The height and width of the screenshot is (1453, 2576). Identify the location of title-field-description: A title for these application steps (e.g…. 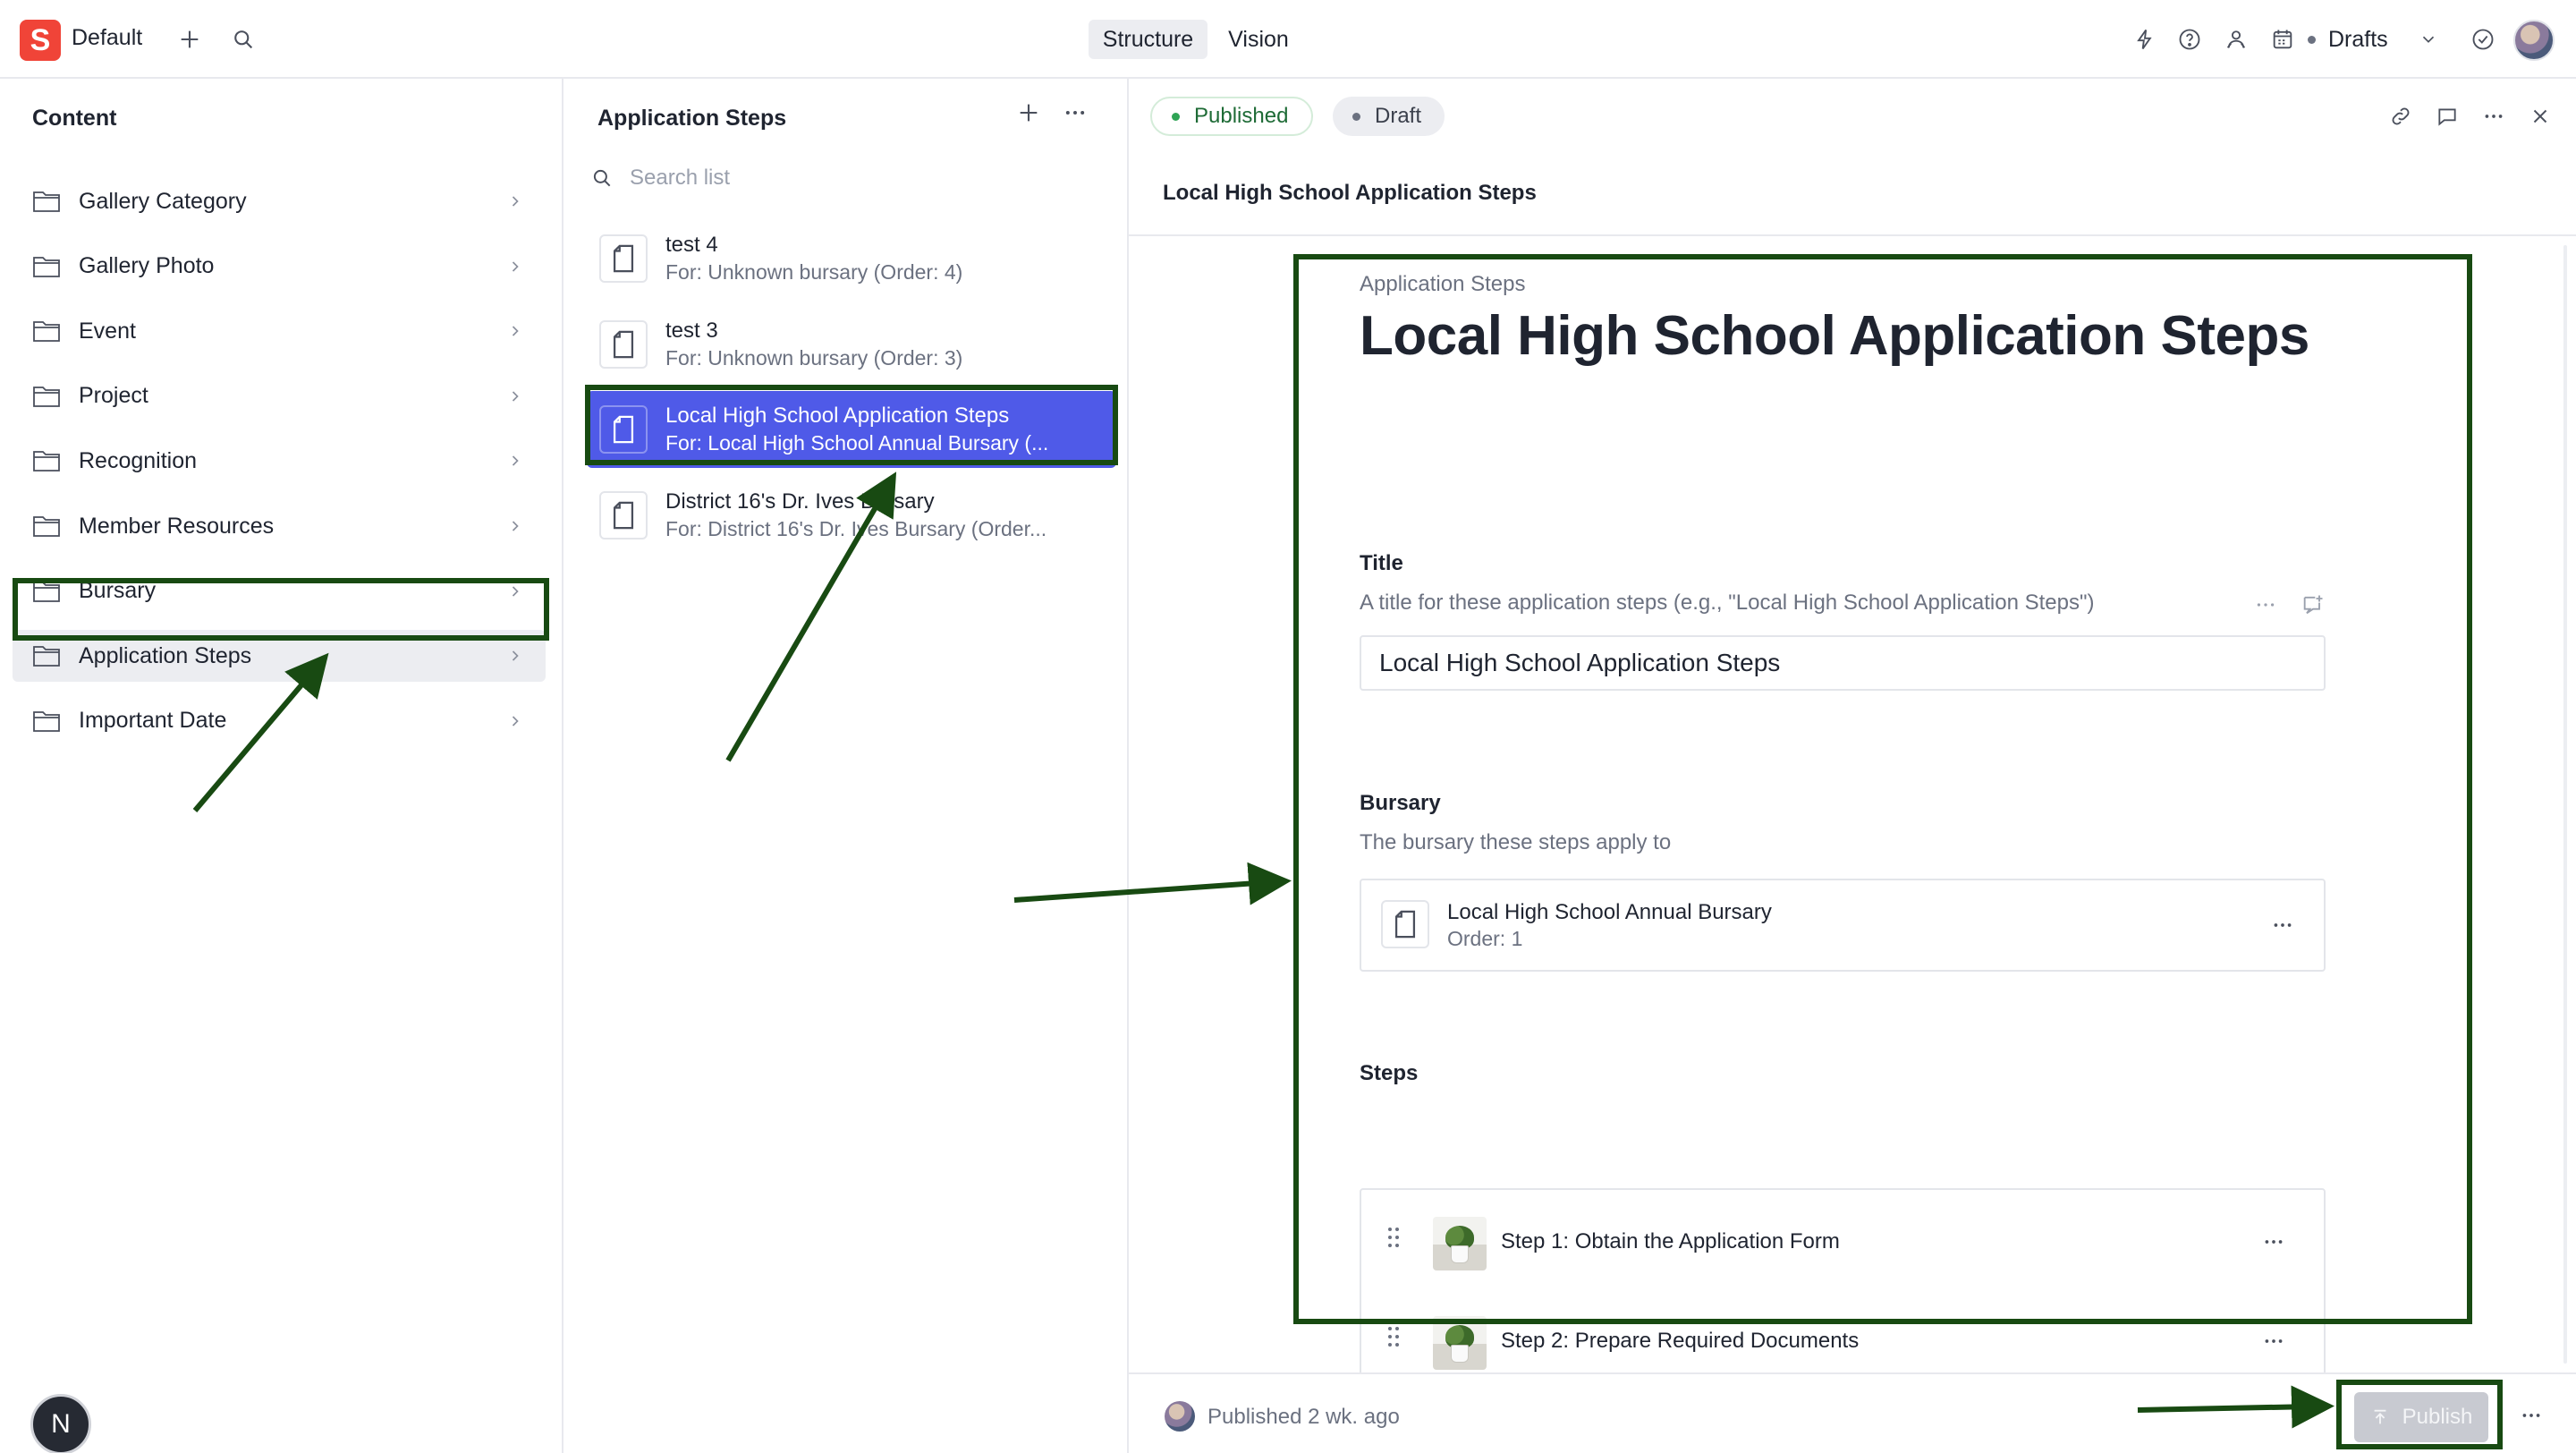
(1727, 603).